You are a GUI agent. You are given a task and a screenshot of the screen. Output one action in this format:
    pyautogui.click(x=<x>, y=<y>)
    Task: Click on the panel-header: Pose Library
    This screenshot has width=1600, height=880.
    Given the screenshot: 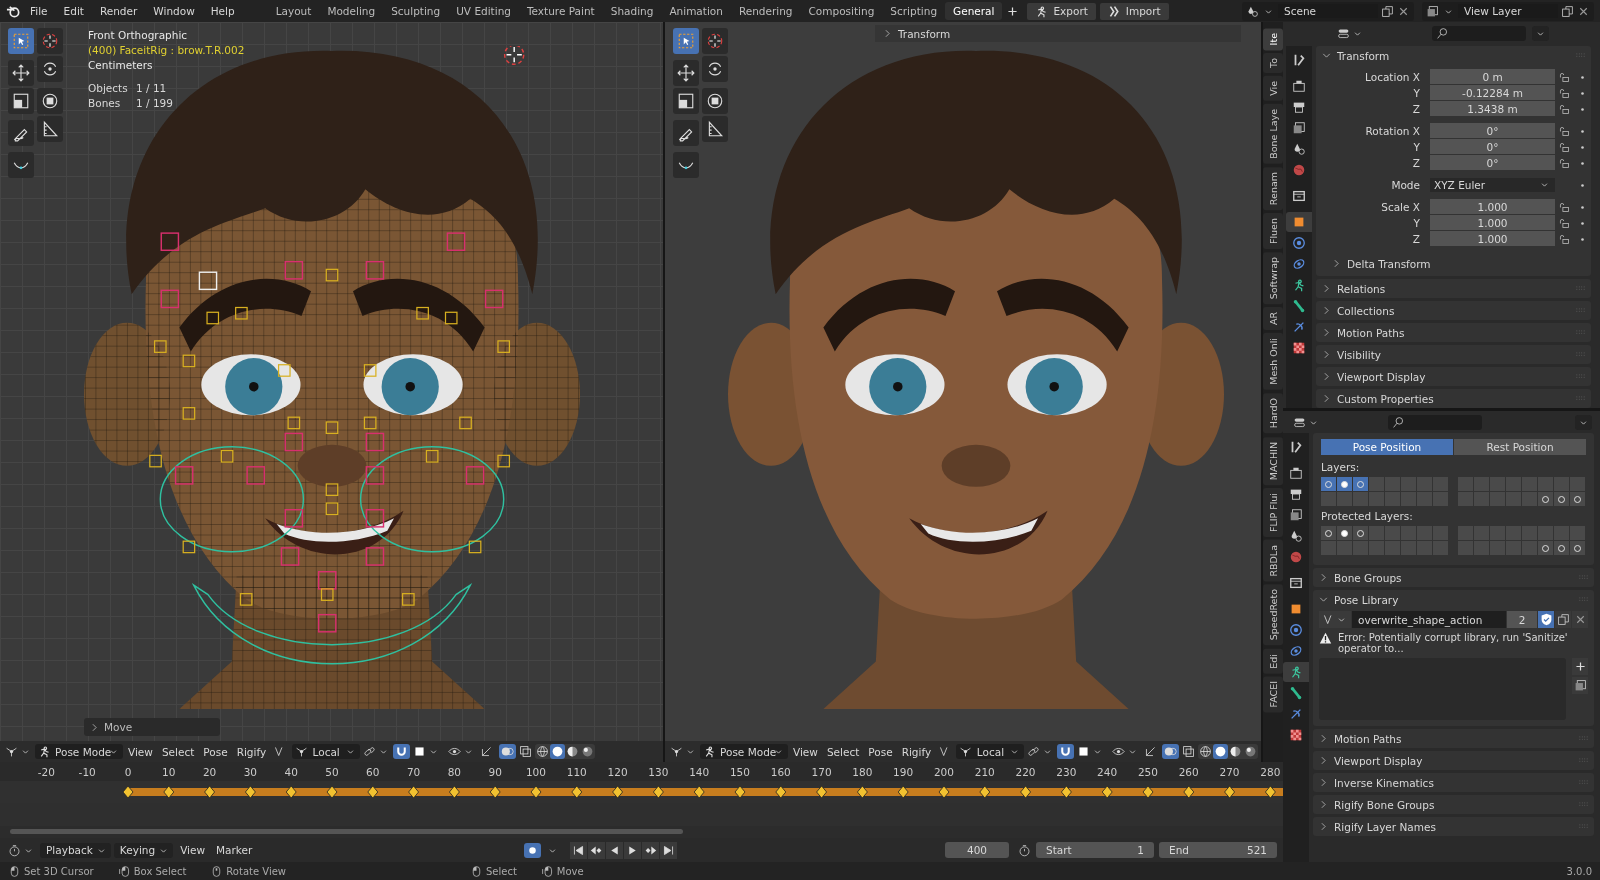 What is the action you would take?
    pyautogui.click(x=1453, y=599)
    